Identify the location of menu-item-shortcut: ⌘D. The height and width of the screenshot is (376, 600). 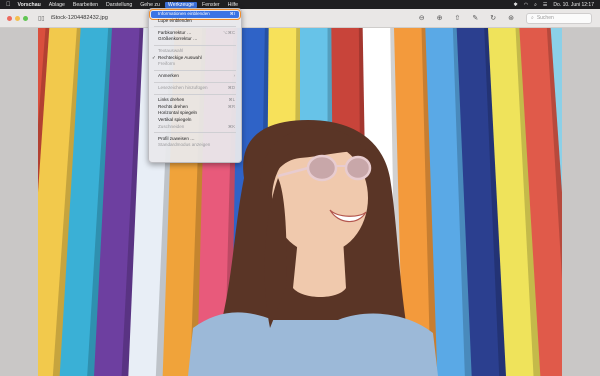
(231, 88).